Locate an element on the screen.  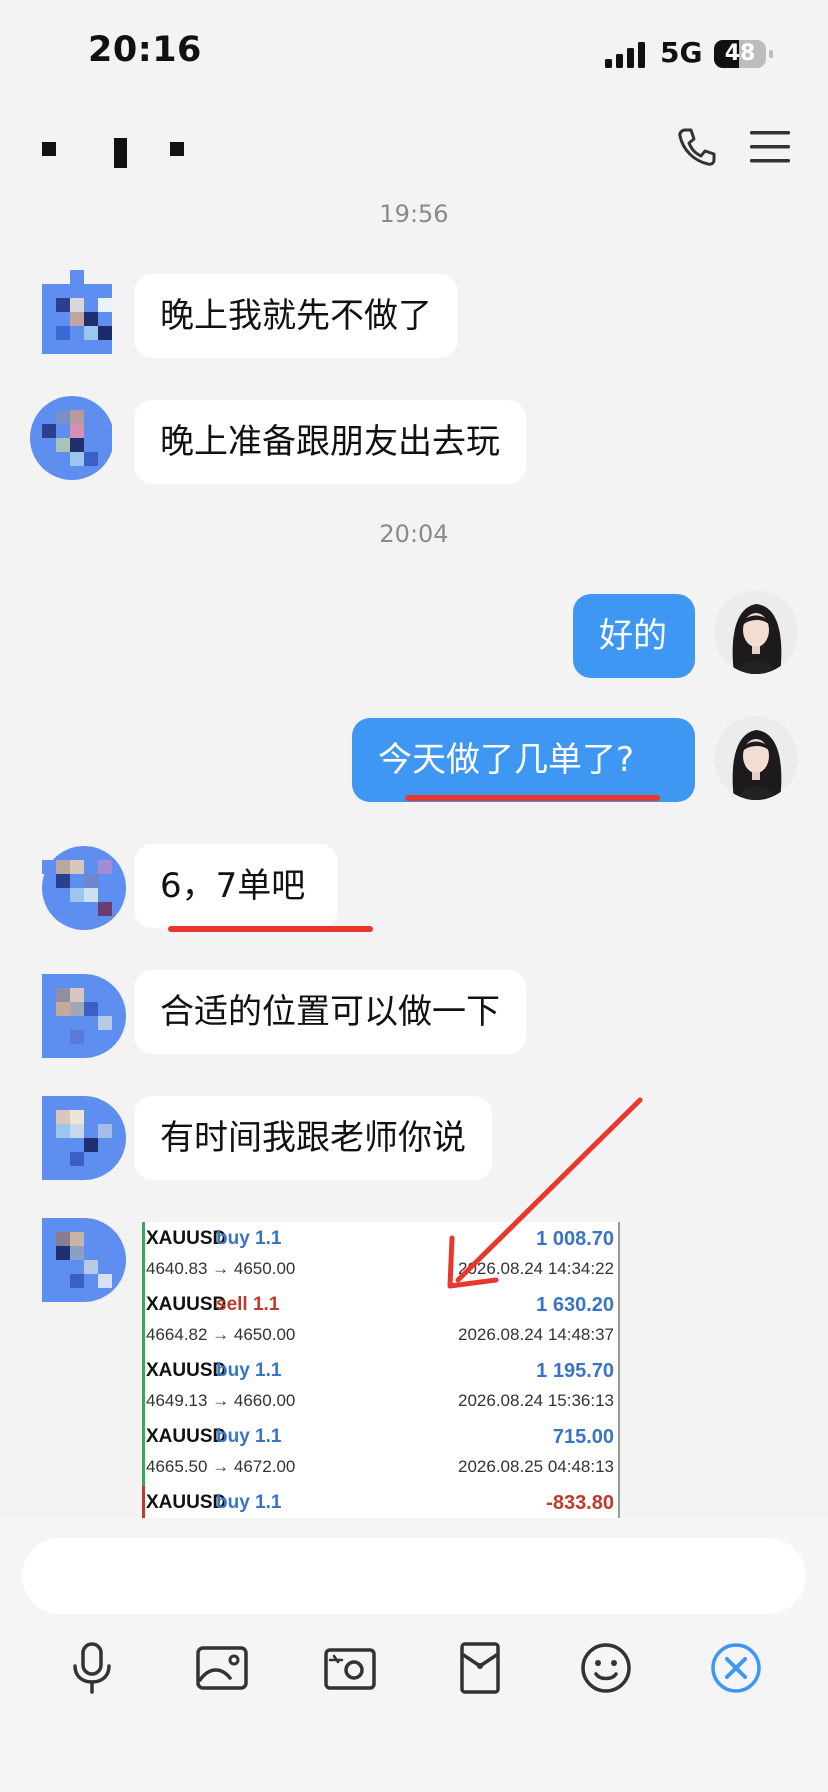
timestamp: 19:56 is located at coordinates (414, 214).